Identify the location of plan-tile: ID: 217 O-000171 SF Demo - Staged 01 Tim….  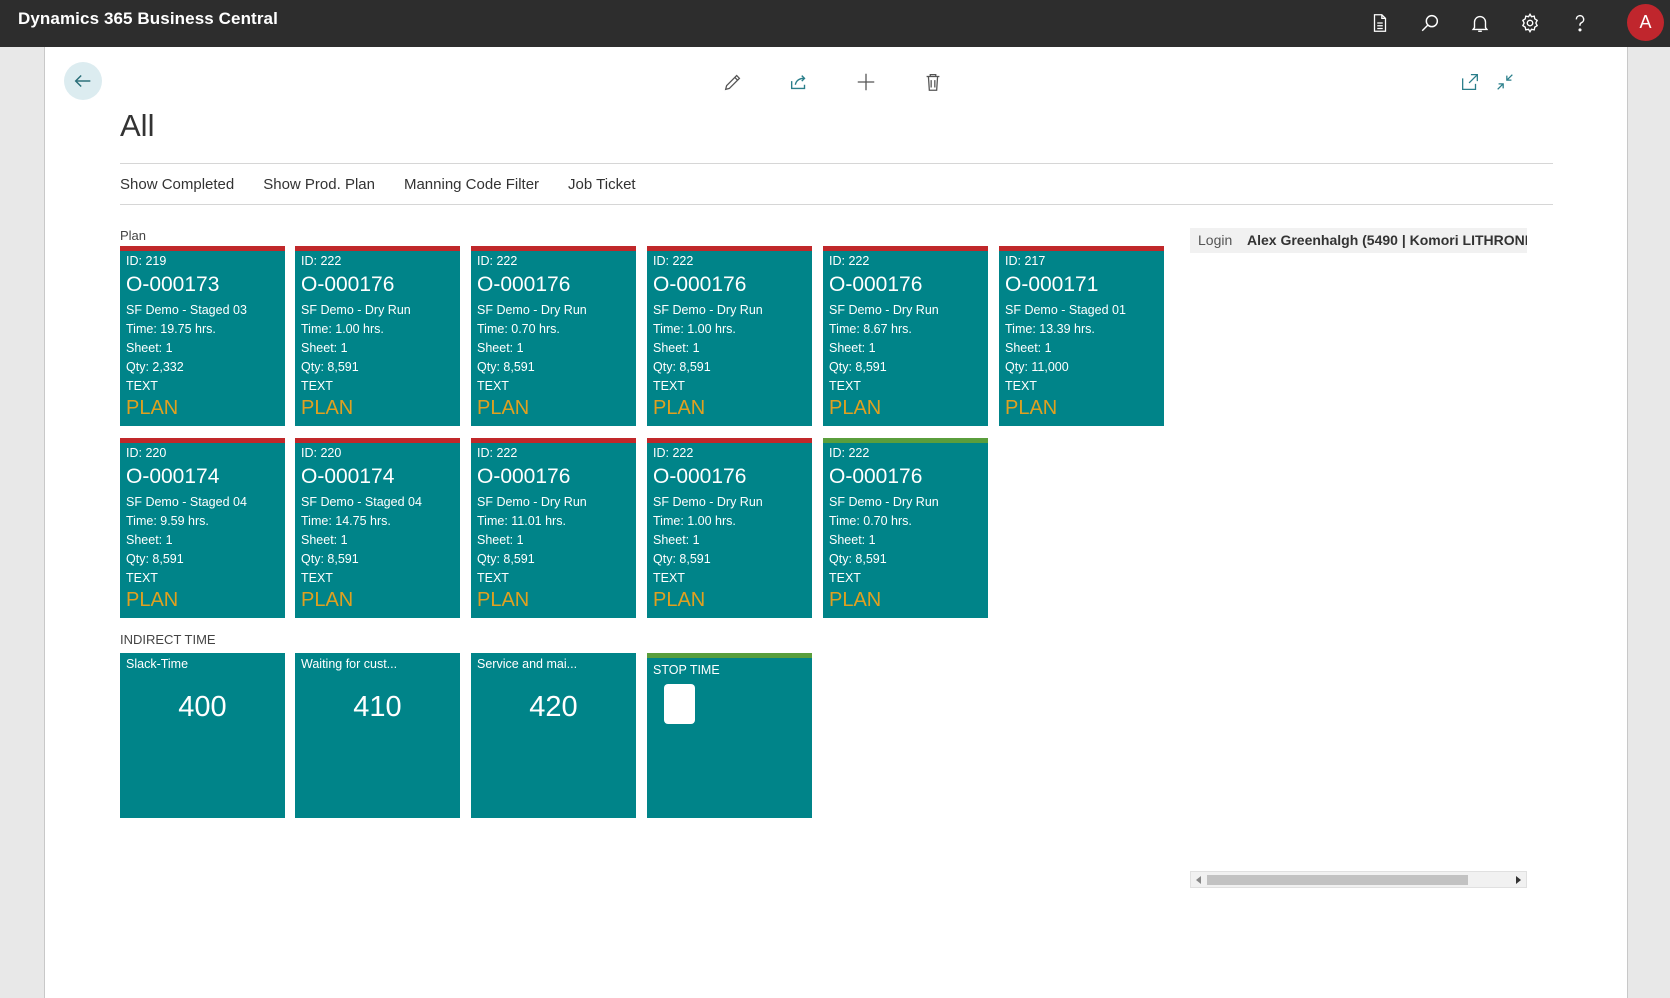
(1081, 336).